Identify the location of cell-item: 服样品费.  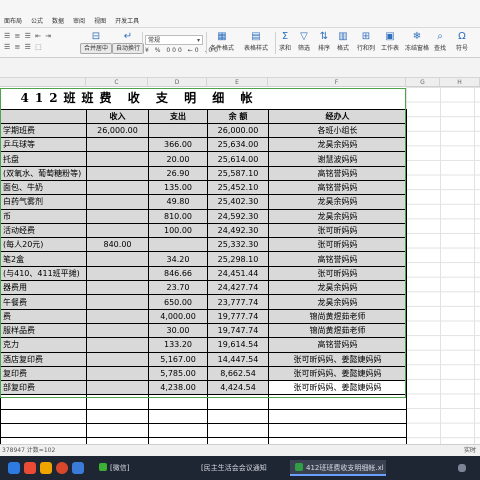
(43, 330).